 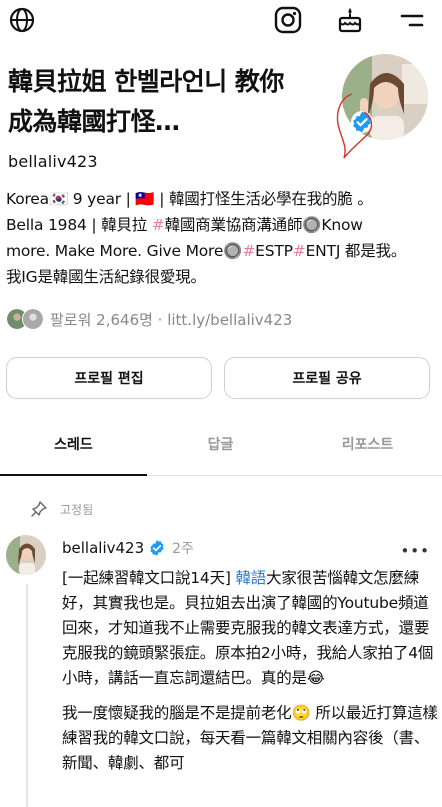 What do you see at coordinates (109, 378) in the screenshot?
I see `edit-profile-button: 프로필 편집` at bounding box center [109, 378].